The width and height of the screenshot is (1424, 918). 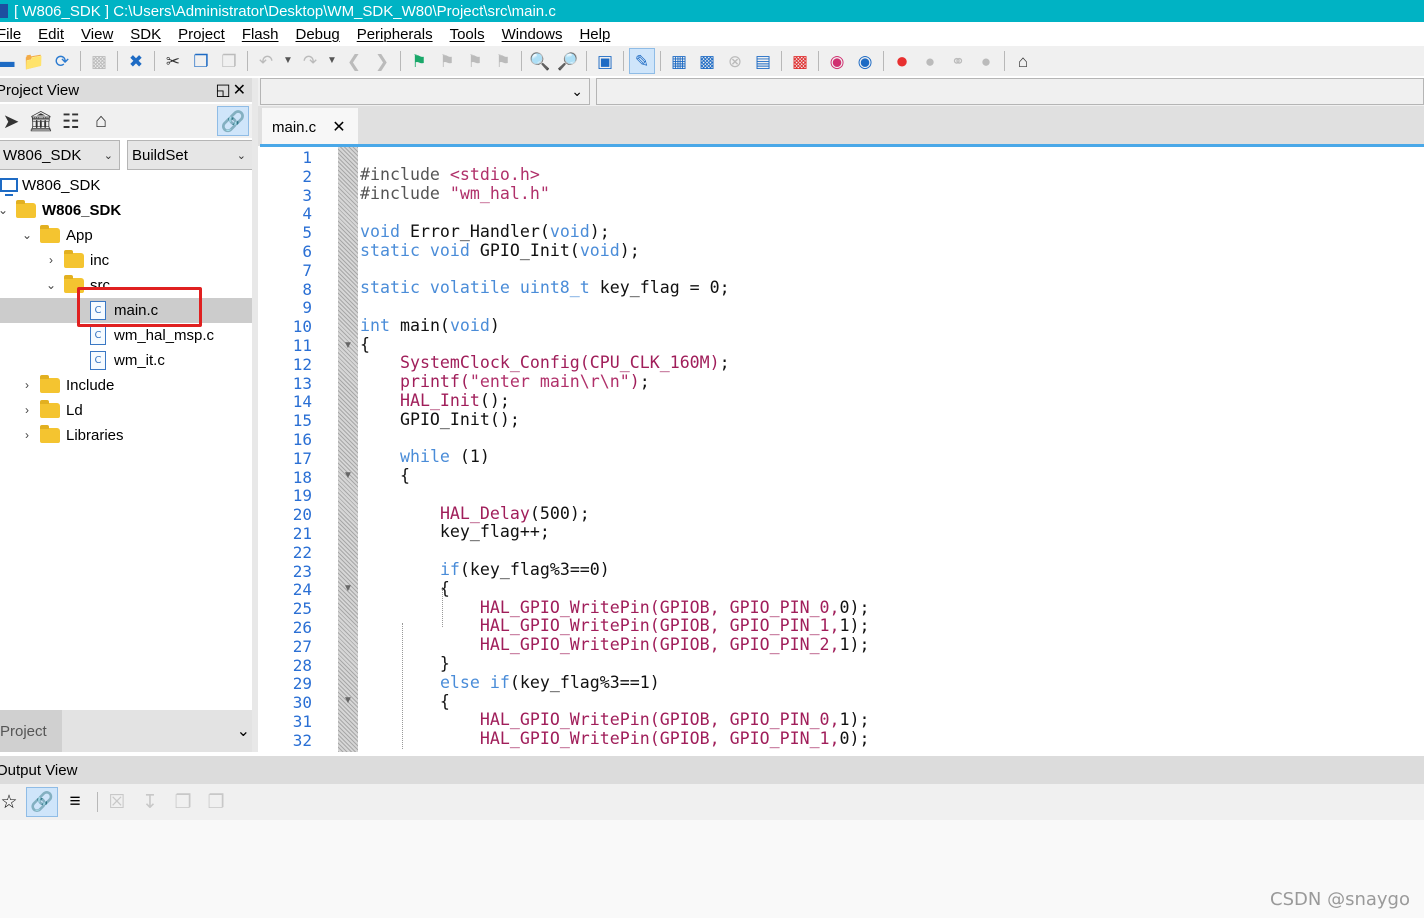 What do you see at coordinates (150, 802) in the screenshot?
I see `save-output-icon: ↧` at bounding box center [150, 802].